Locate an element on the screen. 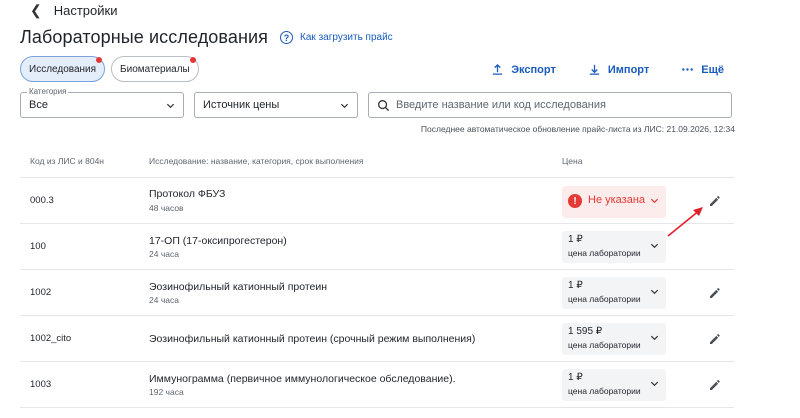 The width and height of the screenshot is (800, 418). question-circle-icon: ? is located at coordinates (287, 37).